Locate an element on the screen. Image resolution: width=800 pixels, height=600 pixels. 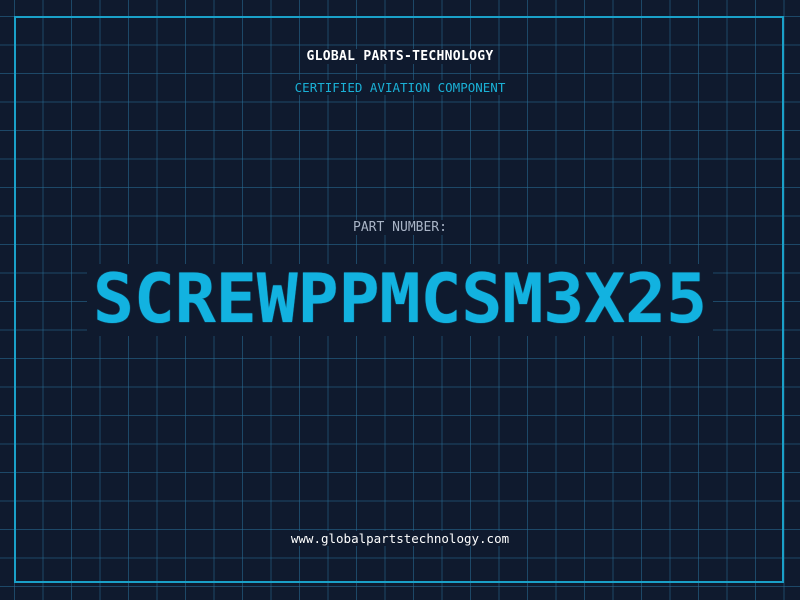
tagline-text: CERTIFIED AVIATION COMPONENT is located at coordinates (400, 87).